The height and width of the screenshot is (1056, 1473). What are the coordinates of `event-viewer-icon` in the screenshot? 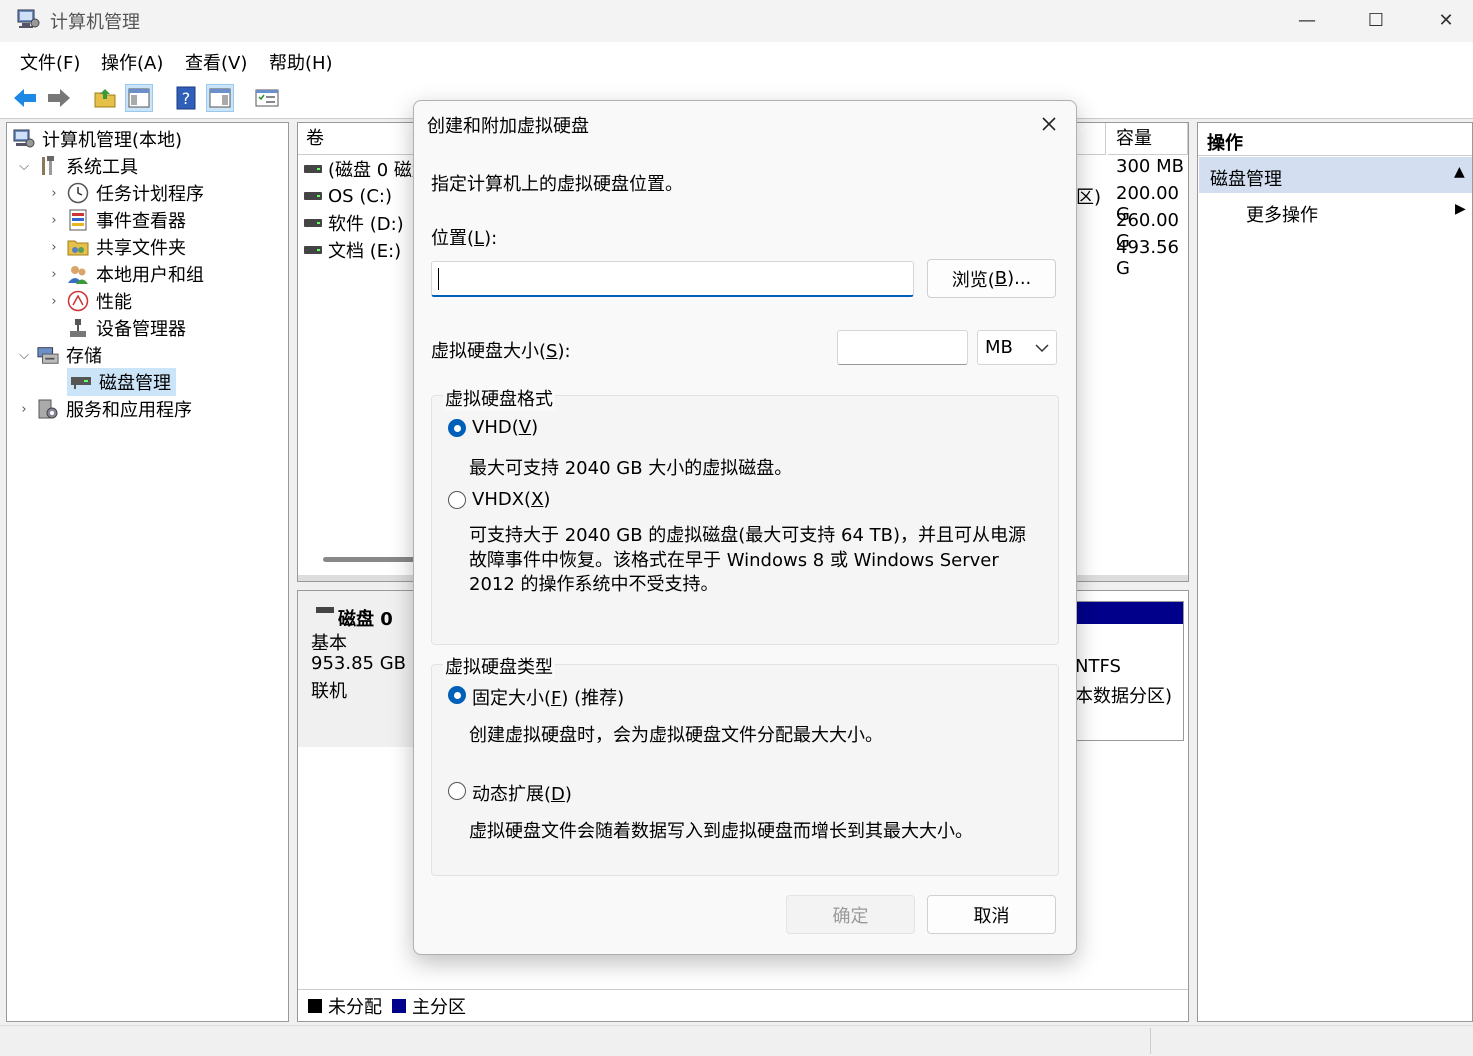 It's located at (78, 220).